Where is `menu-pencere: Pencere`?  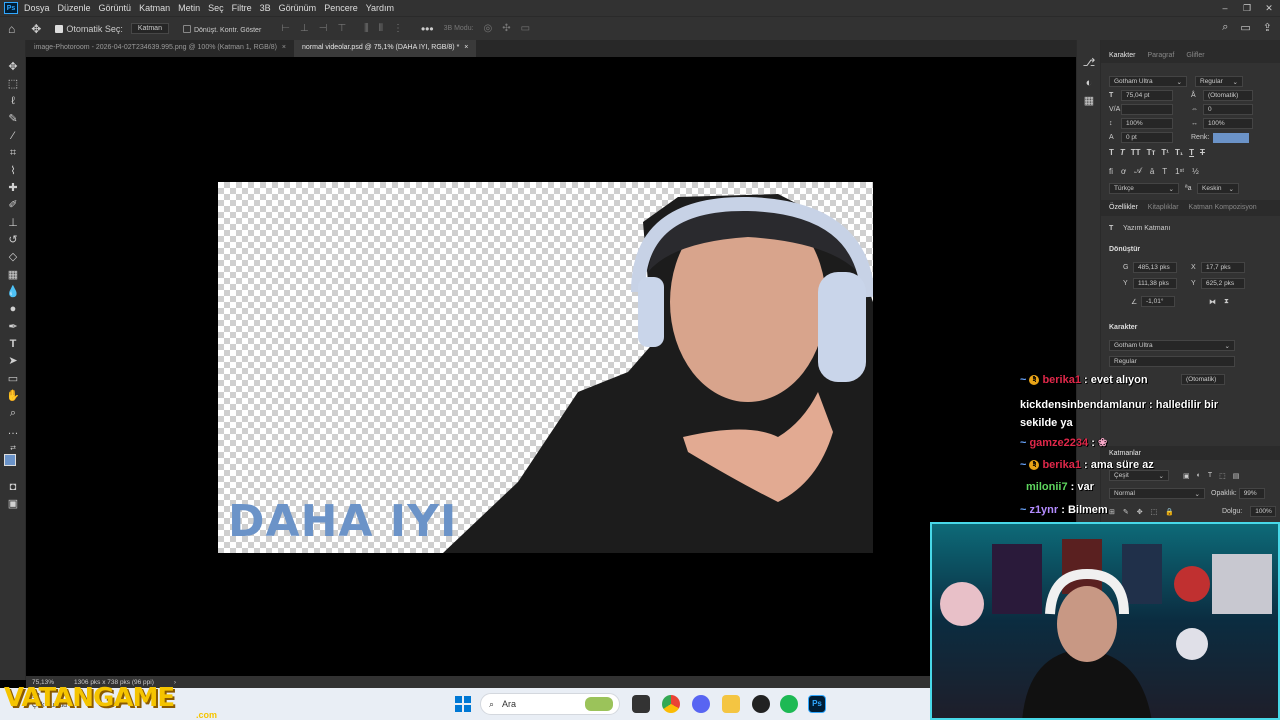 menu-pencere: Pencere is located at coordinates (341, 8).